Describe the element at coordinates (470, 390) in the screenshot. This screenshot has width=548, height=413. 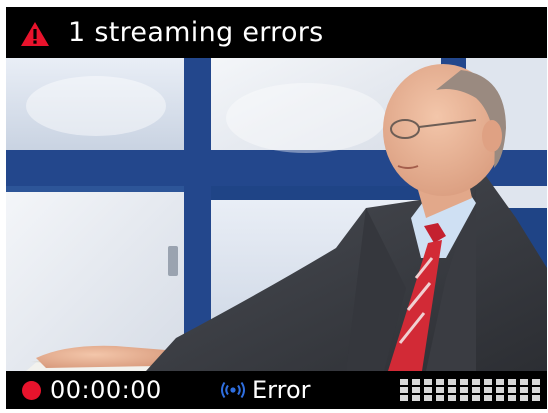
I see `audio-level-meter-icon` at that location.